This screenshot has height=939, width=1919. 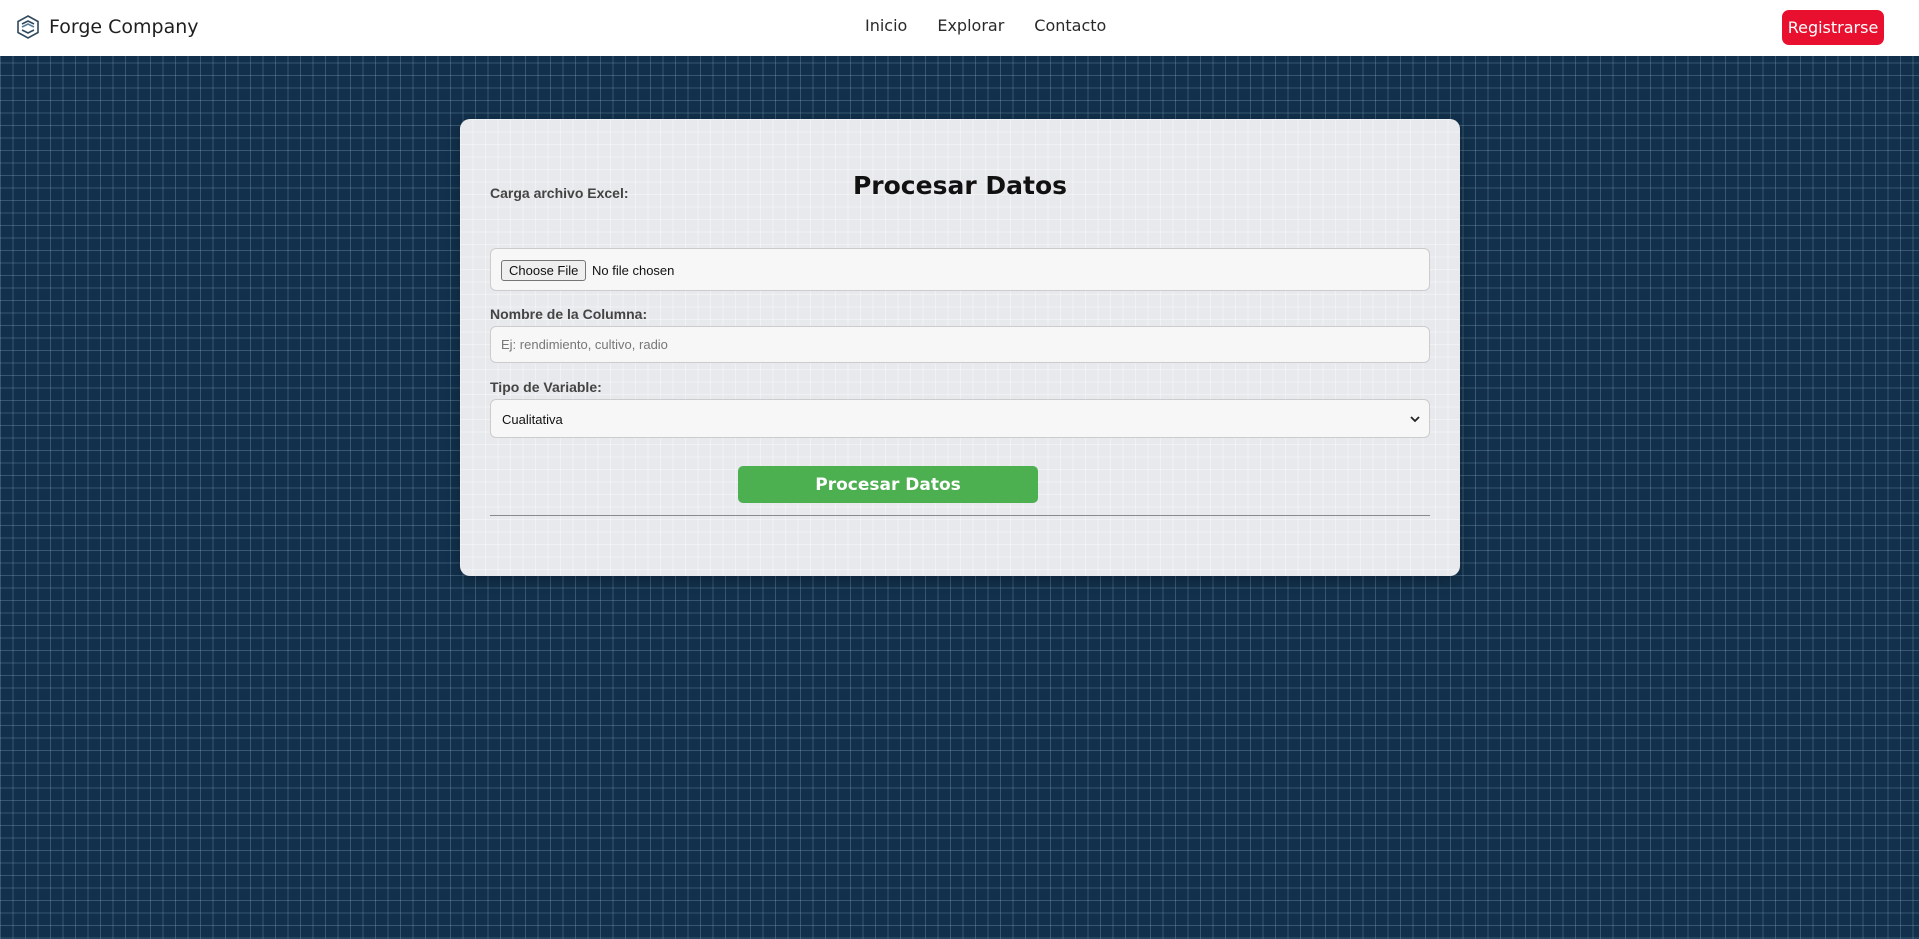 I want to click on variable-type-select: Cualitativa, so click(x=960, y=418).